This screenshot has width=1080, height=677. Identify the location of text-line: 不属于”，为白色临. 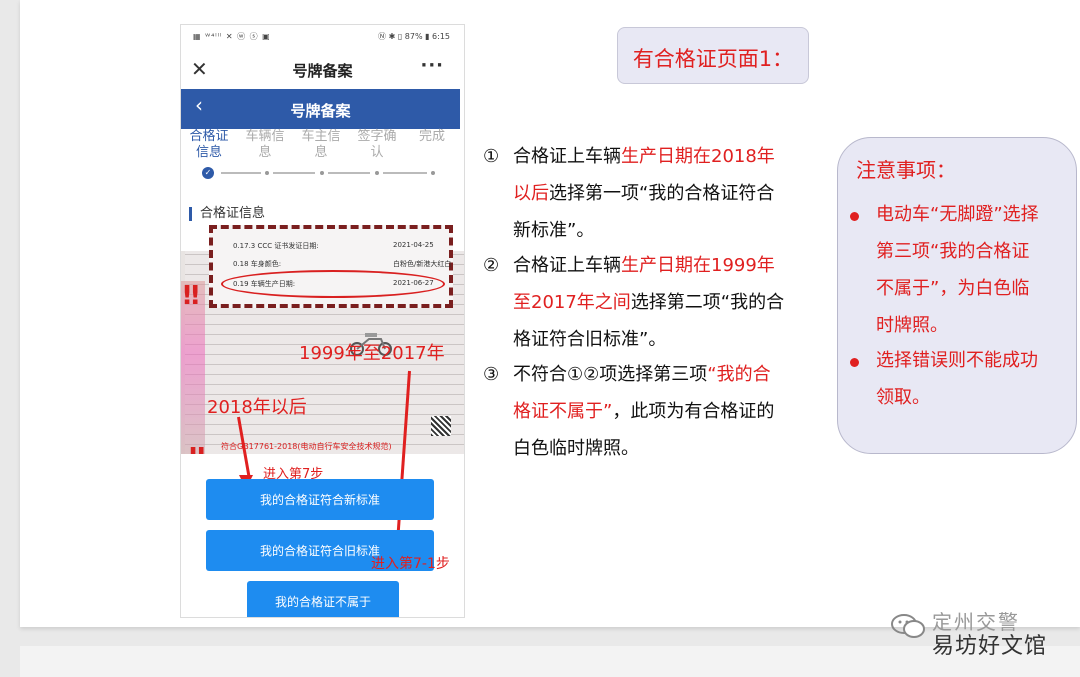
(953, 288).